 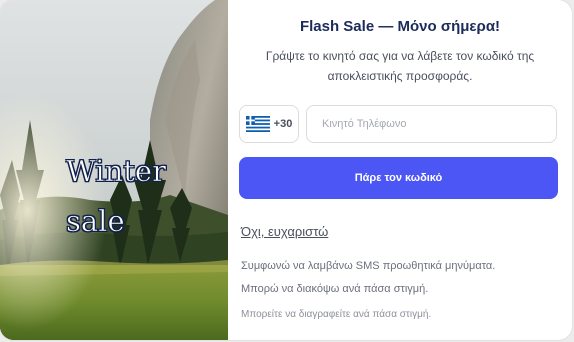 I want to click on unsubscribe-footnote: Μπορείτε να διαγραφείτε ανά πάσα στιγμή., so click(x=336, y=314).